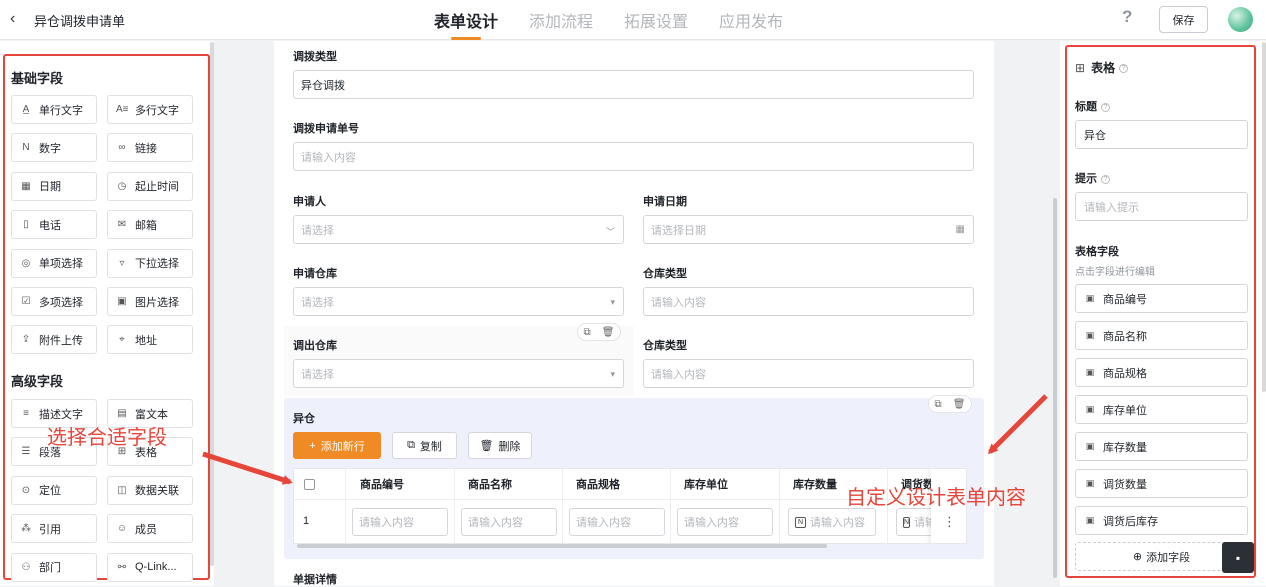  I want to click on arrow-to-table-right, so click(1017, 424).